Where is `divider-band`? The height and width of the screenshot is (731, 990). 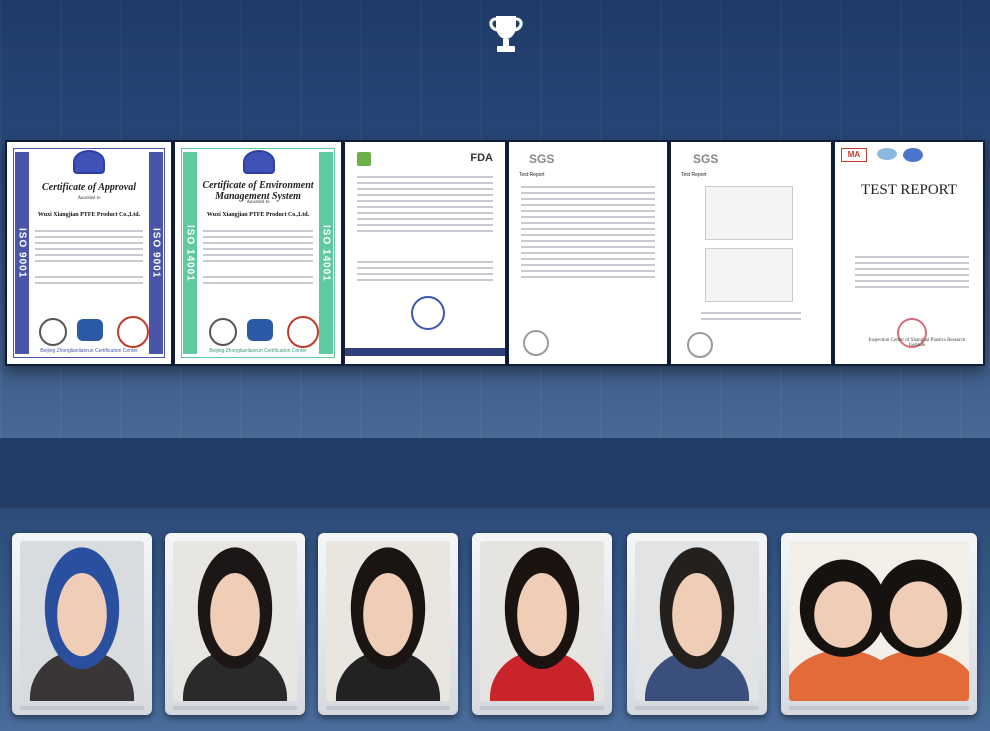 divider-band is located at coordinates (495, 473).